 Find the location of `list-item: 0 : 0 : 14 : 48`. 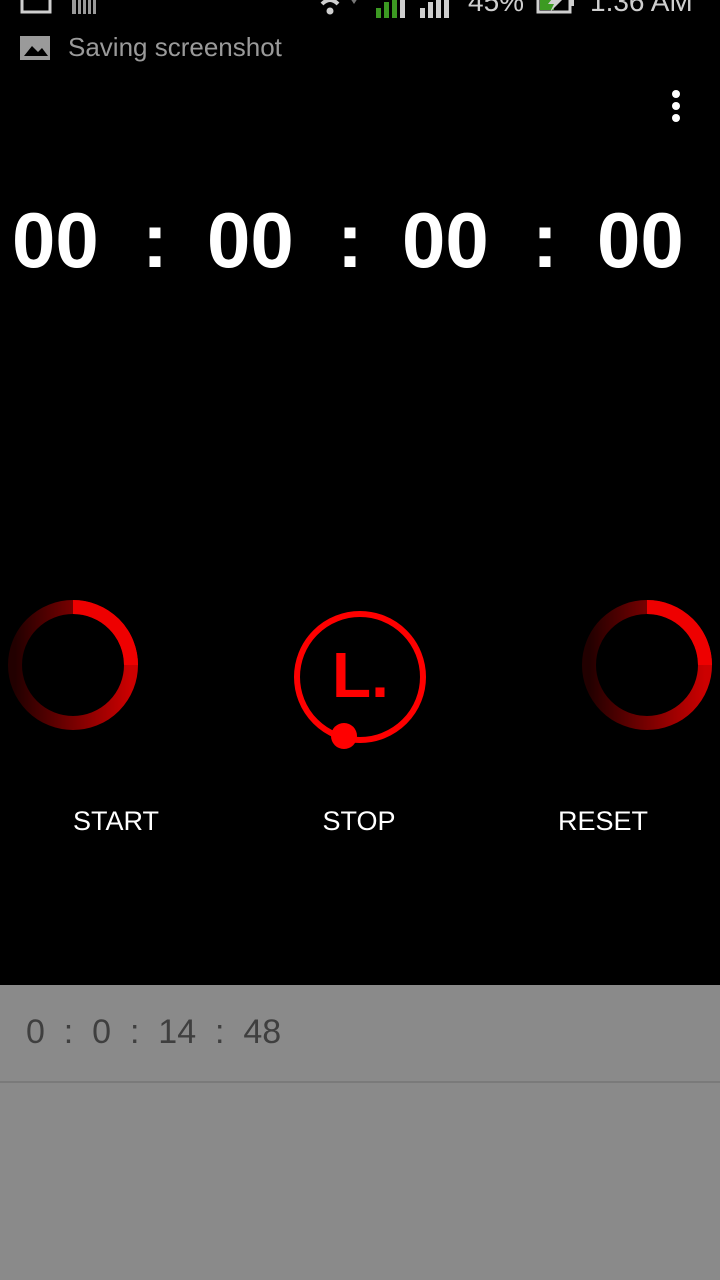

list-item: 0 : 0 : 14 : 48 is located at coordinates (360, 1034).